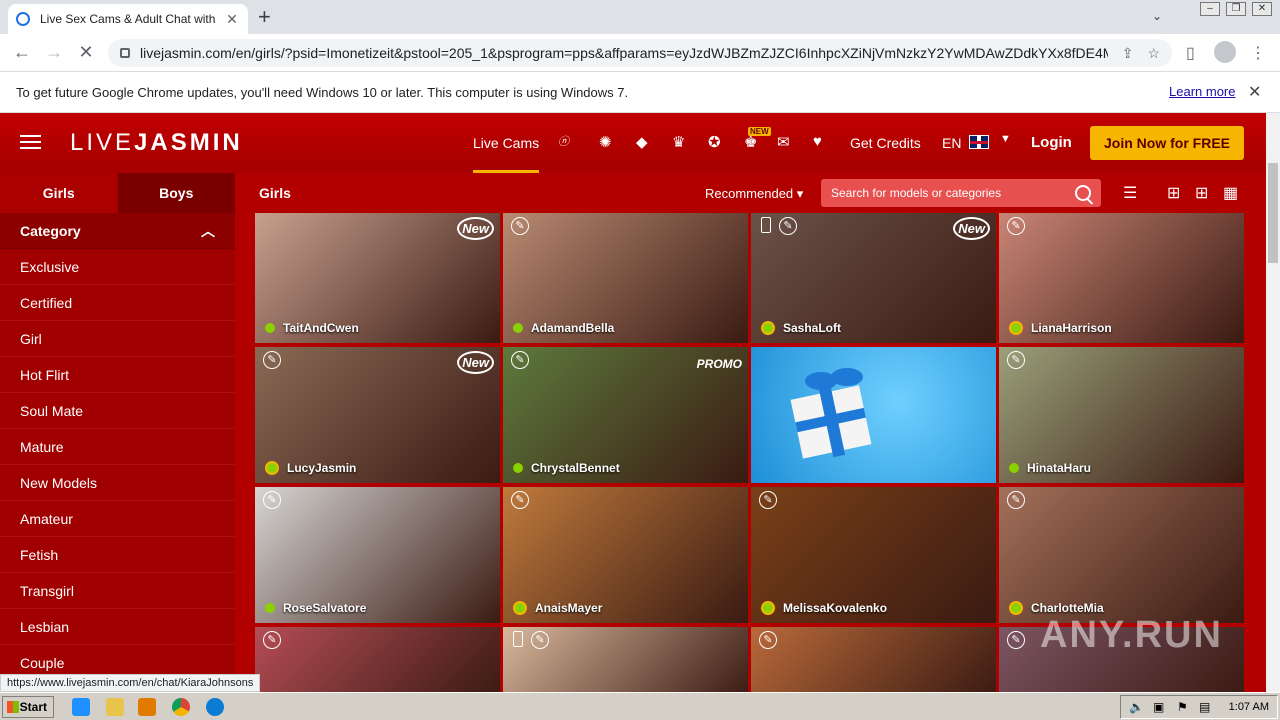 This screenshot has height=720, width=1280. I want to click on new-badge: New, so click(475, 228).